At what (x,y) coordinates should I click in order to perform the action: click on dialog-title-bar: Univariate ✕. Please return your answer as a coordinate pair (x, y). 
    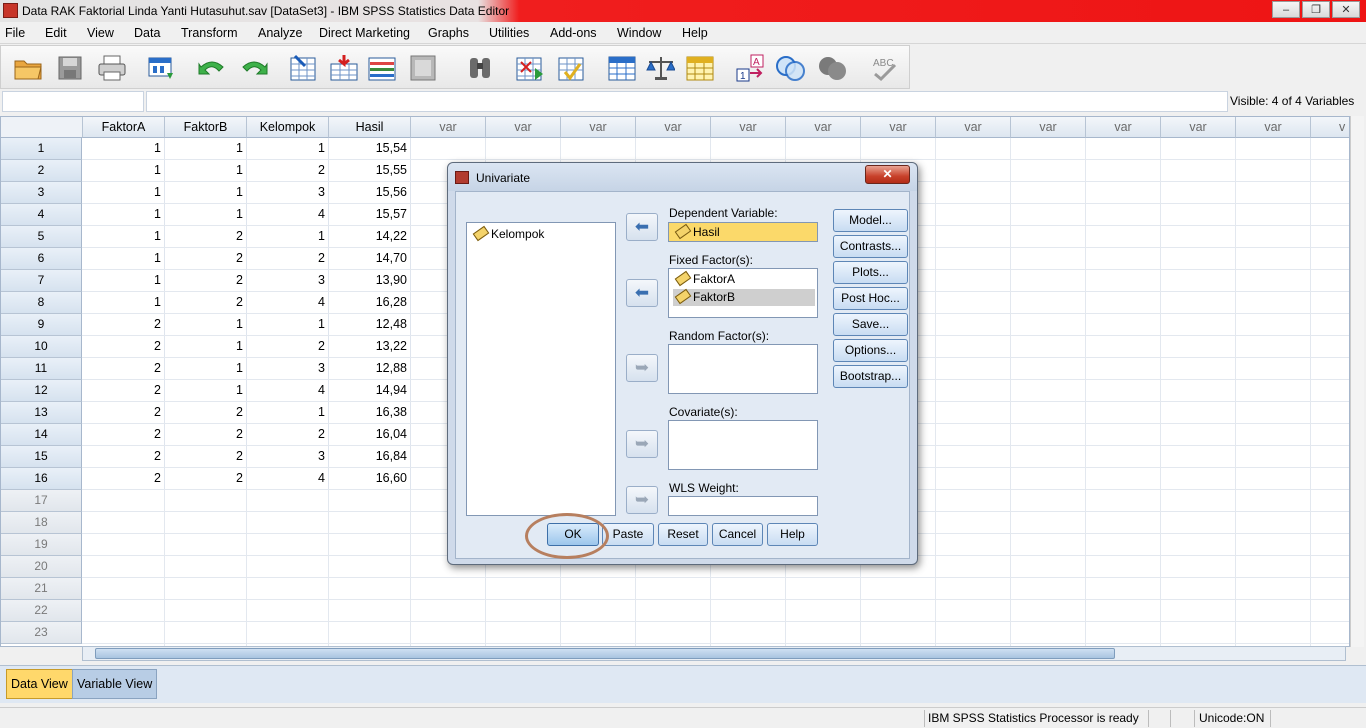
    Looking at the image, I should click on (682, 177).